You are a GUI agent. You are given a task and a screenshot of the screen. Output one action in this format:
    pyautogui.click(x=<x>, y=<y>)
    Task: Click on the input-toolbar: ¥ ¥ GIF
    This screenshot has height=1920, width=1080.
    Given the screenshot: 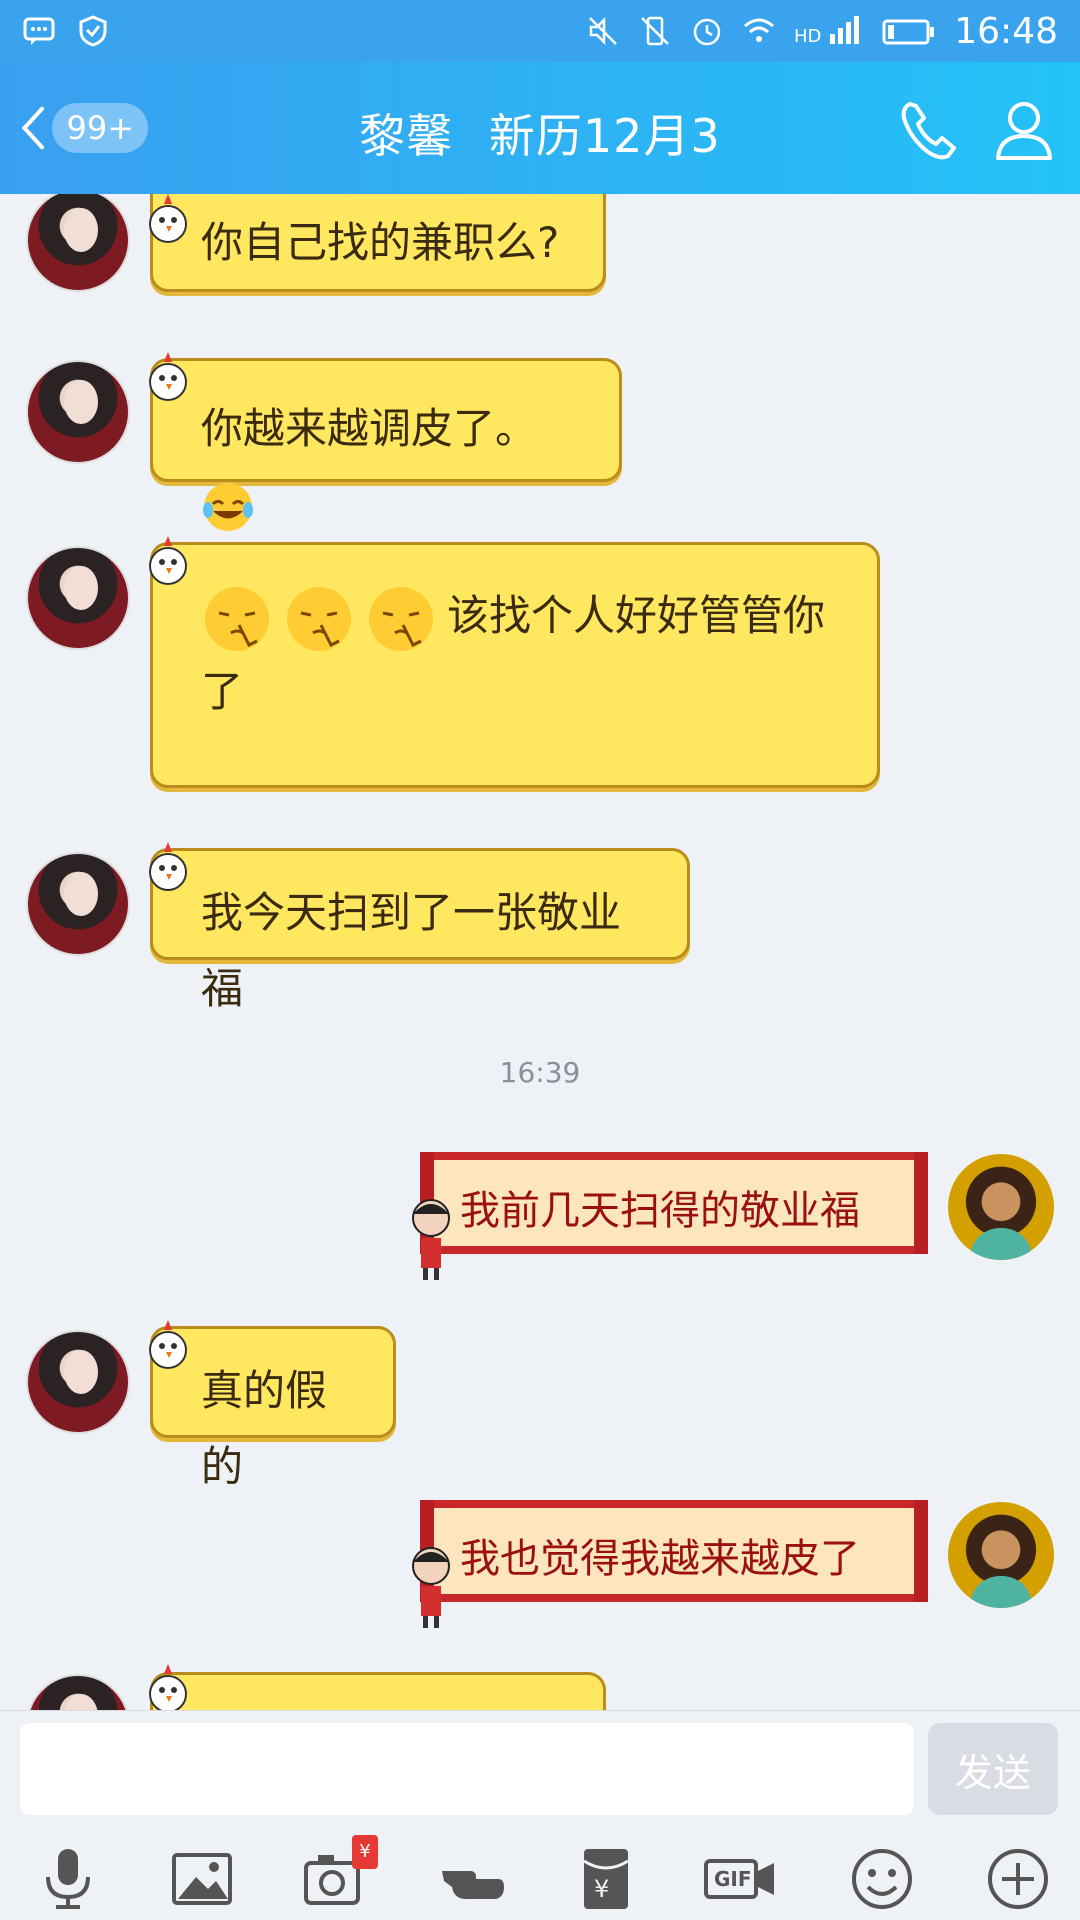 What is the action you would take?
    pyautogui.click(x=540, y=1875)
    